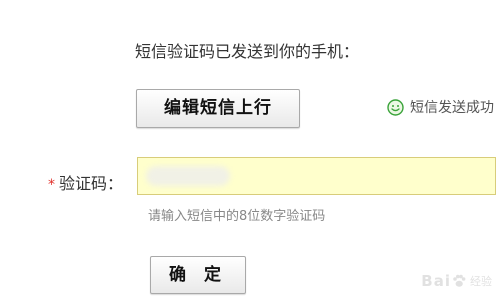 The image size is (500, 300). What do you see at coordinates (218, 108) in the screenshot?
I see `edit-sms-uplink-button: 编辑短信上行` at bounding box center [218, 108].